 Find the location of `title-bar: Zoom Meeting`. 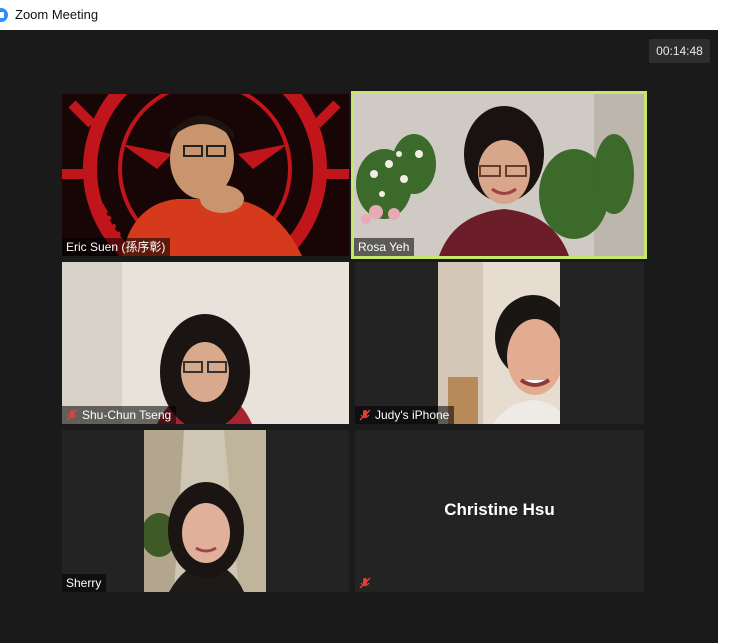

title-bar: Zoom Meeting is located at coordinates (367, 15).